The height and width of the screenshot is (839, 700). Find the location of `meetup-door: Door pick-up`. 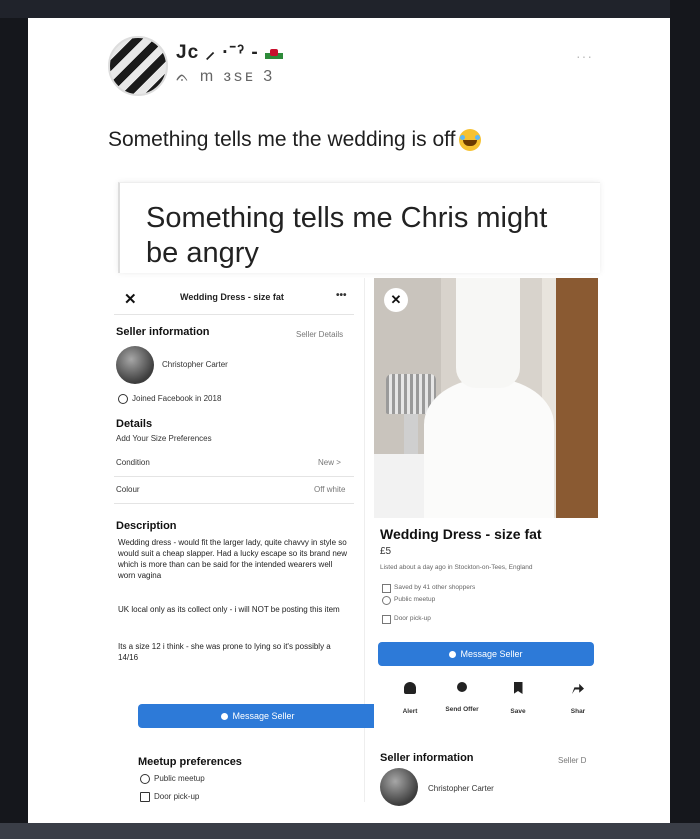

meetup-door: Door pick-up is located at coordinates (177, 796).